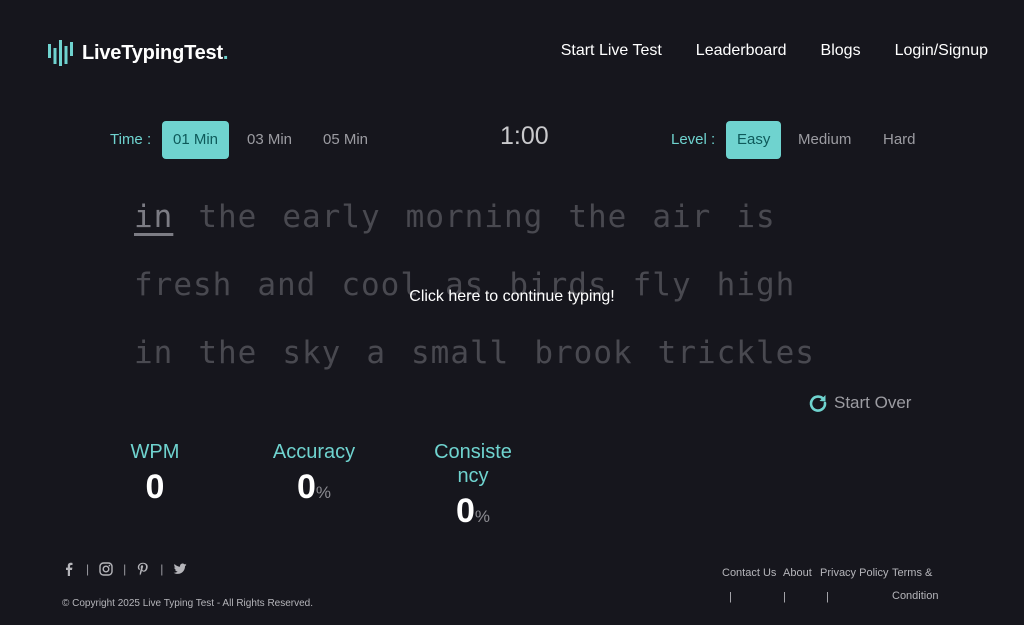  I want to click on level-option-hard: Hard, so click(899, 140).